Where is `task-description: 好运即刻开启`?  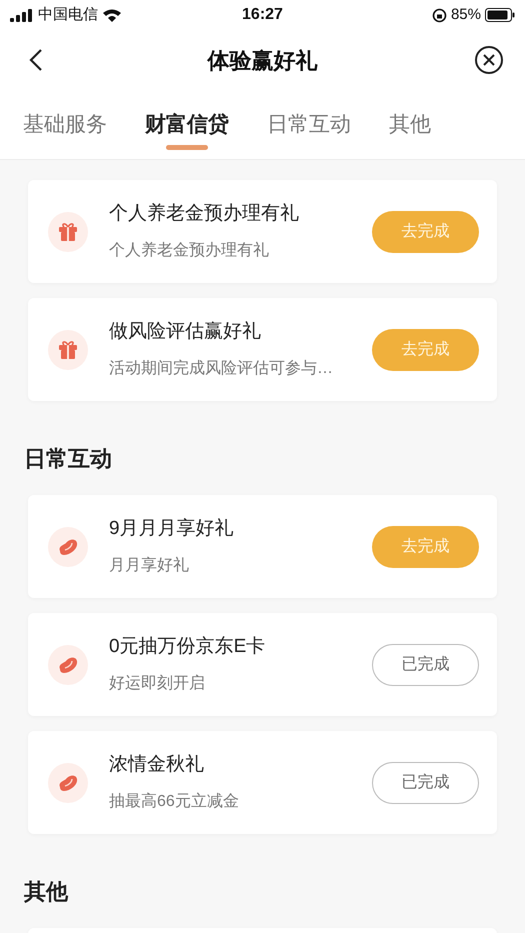
task-description: 好运即刻开启 is located at coordinates (157, 684).